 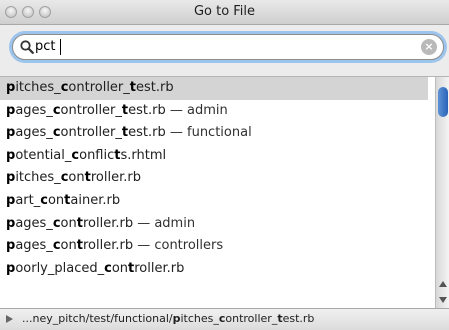 What do you see at coordinates (97, 318) in the screenshot?
I see `filename-text: ...ney_pitch/test/functional/` at bounding box center [97, 318].